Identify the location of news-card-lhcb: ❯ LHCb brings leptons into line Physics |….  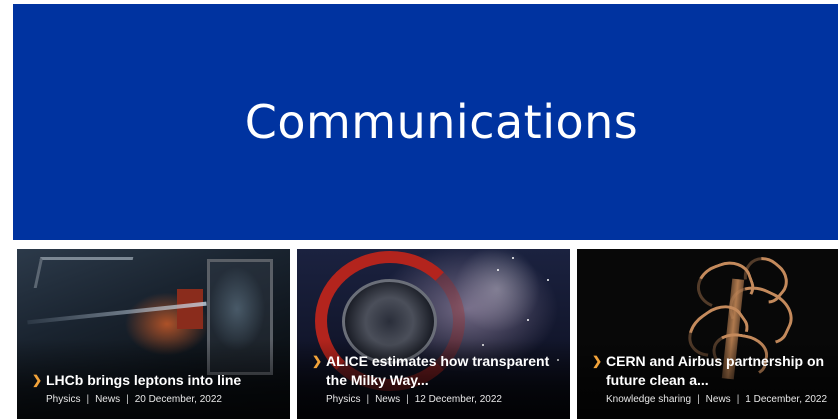
(153, 334).